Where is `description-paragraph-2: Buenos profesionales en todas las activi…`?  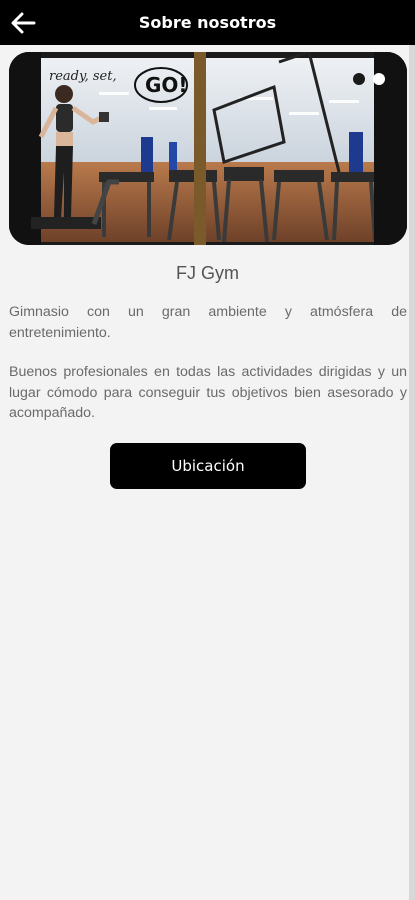 description-paragraph-2: Buenos profesionales en todas las activi… is located at coordinates (208, 392).